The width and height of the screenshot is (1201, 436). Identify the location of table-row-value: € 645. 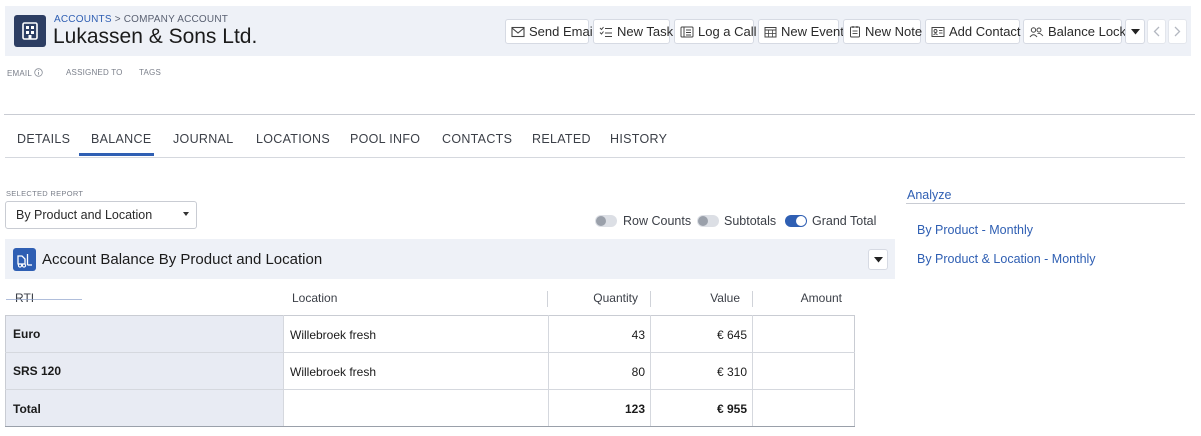
(731, 335).